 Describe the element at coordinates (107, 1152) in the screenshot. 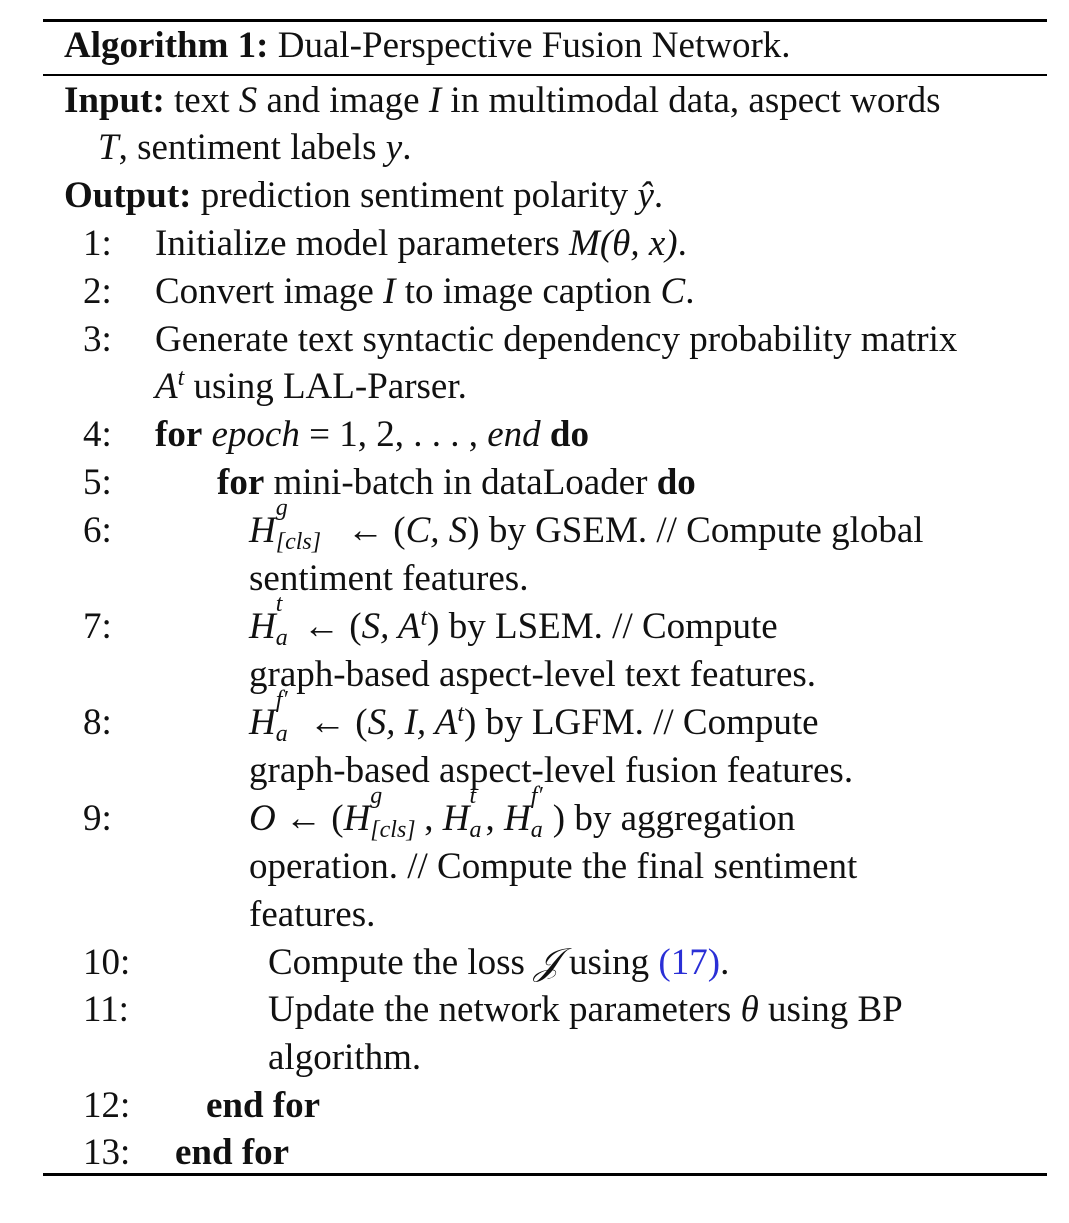

I see `step-number: 13:` at that location.